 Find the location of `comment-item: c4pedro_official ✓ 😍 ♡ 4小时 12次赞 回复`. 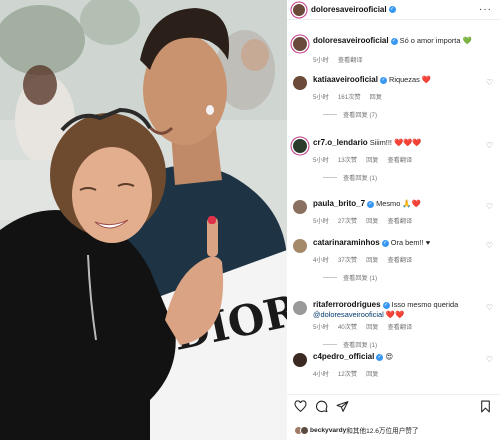

comment-item: c4pedro_official ✓ 😍 ♡ 4小时 12次赞 回复 is located at coordinates (393, 365).